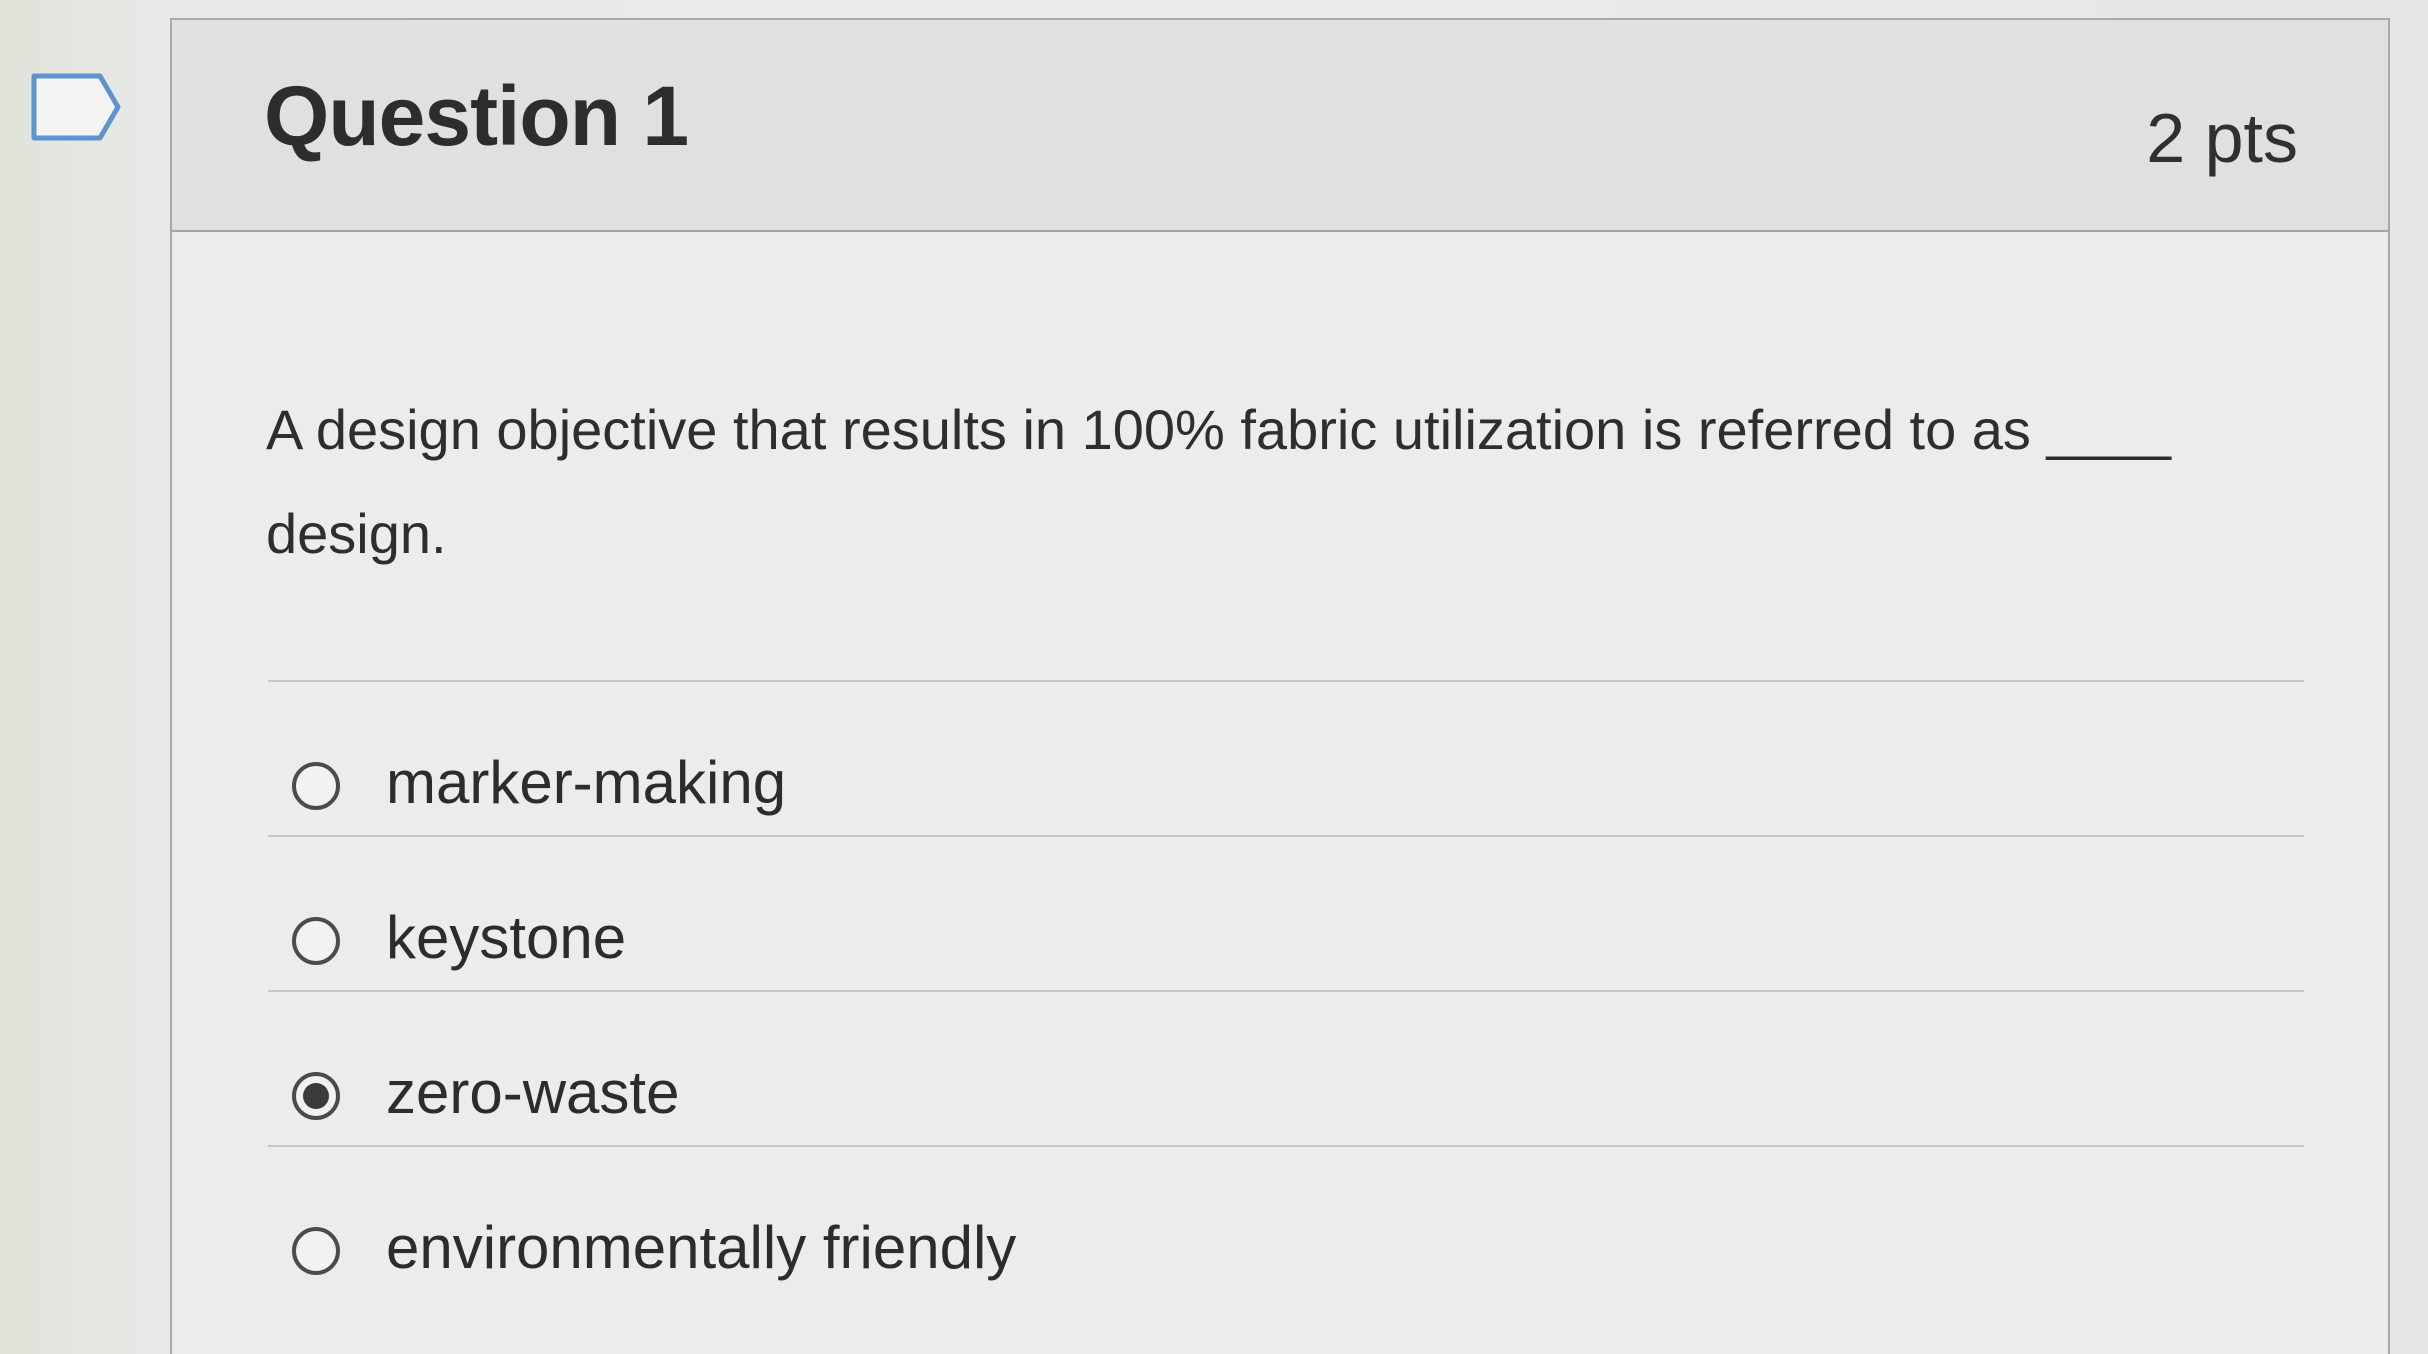 The height and width of the screenshot is (1354, 2428). I want to click on answer-option-marker-making: marker-making, so click(1286, 759).